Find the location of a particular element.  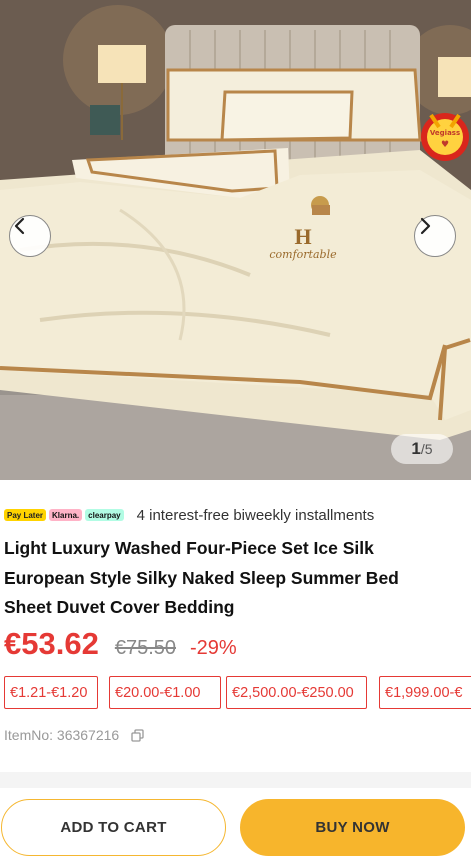

next-image-button is located at coordinates (435, 236).